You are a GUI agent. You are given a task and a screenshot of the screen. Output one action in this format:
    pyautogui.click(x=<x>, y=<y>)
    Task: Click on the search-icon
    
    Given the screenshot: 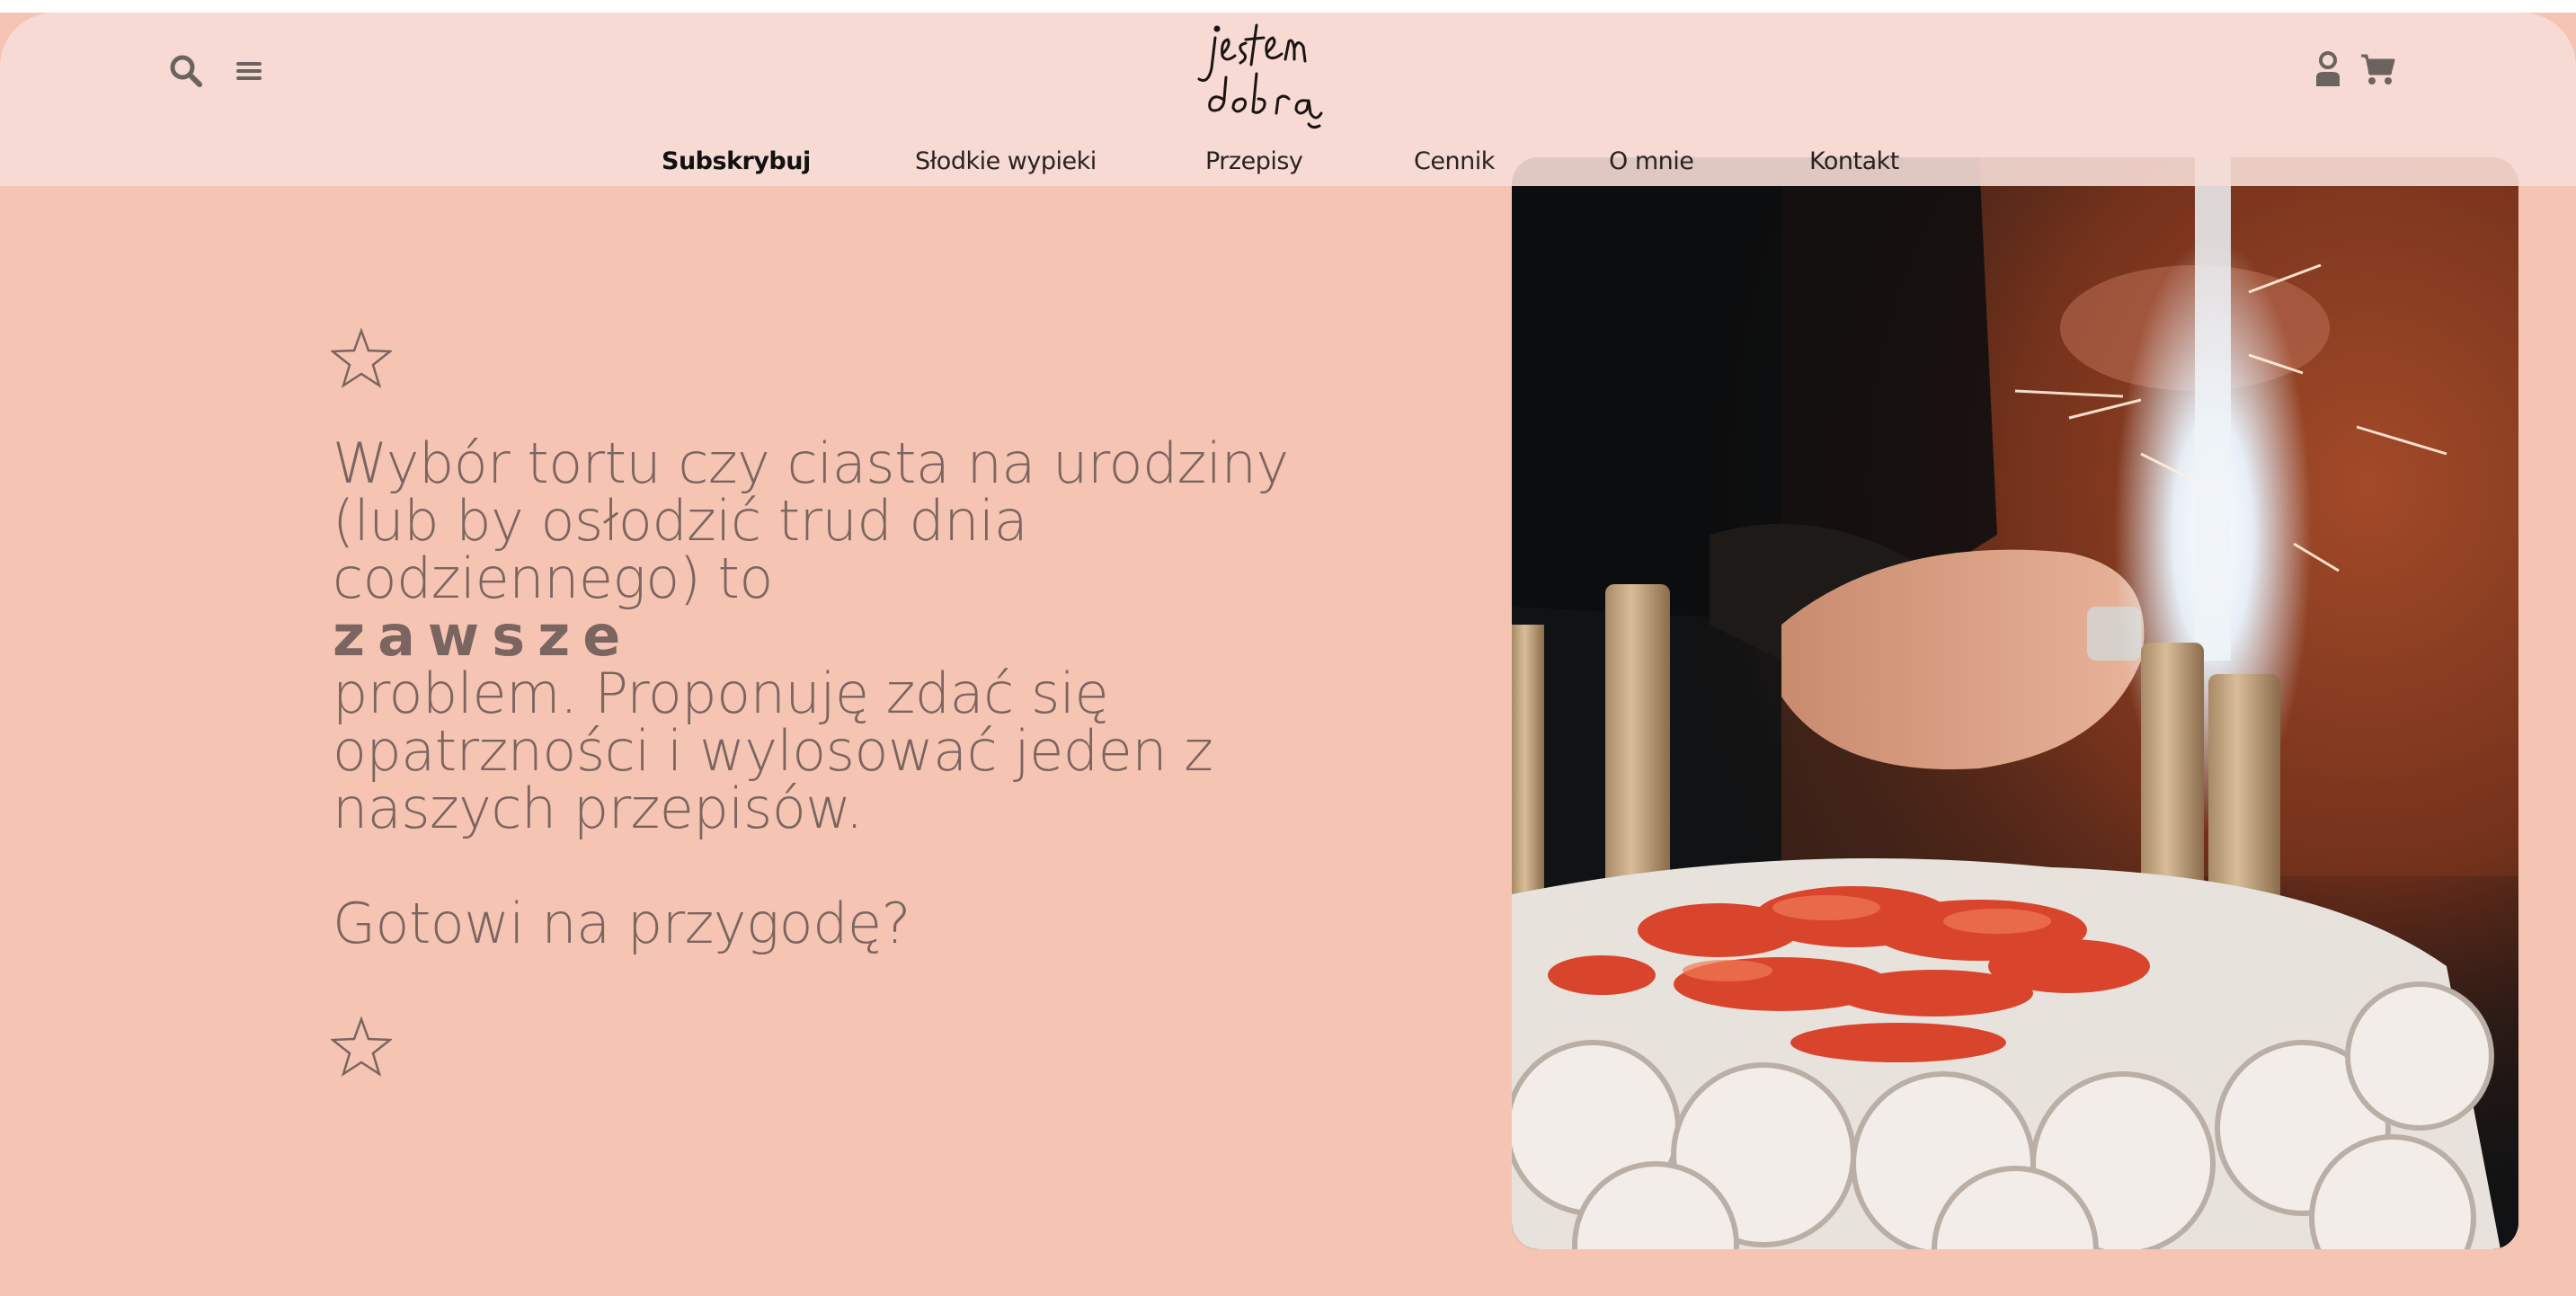 What is the action you would take?
    pyautogui.click(x=186, y=71)
    